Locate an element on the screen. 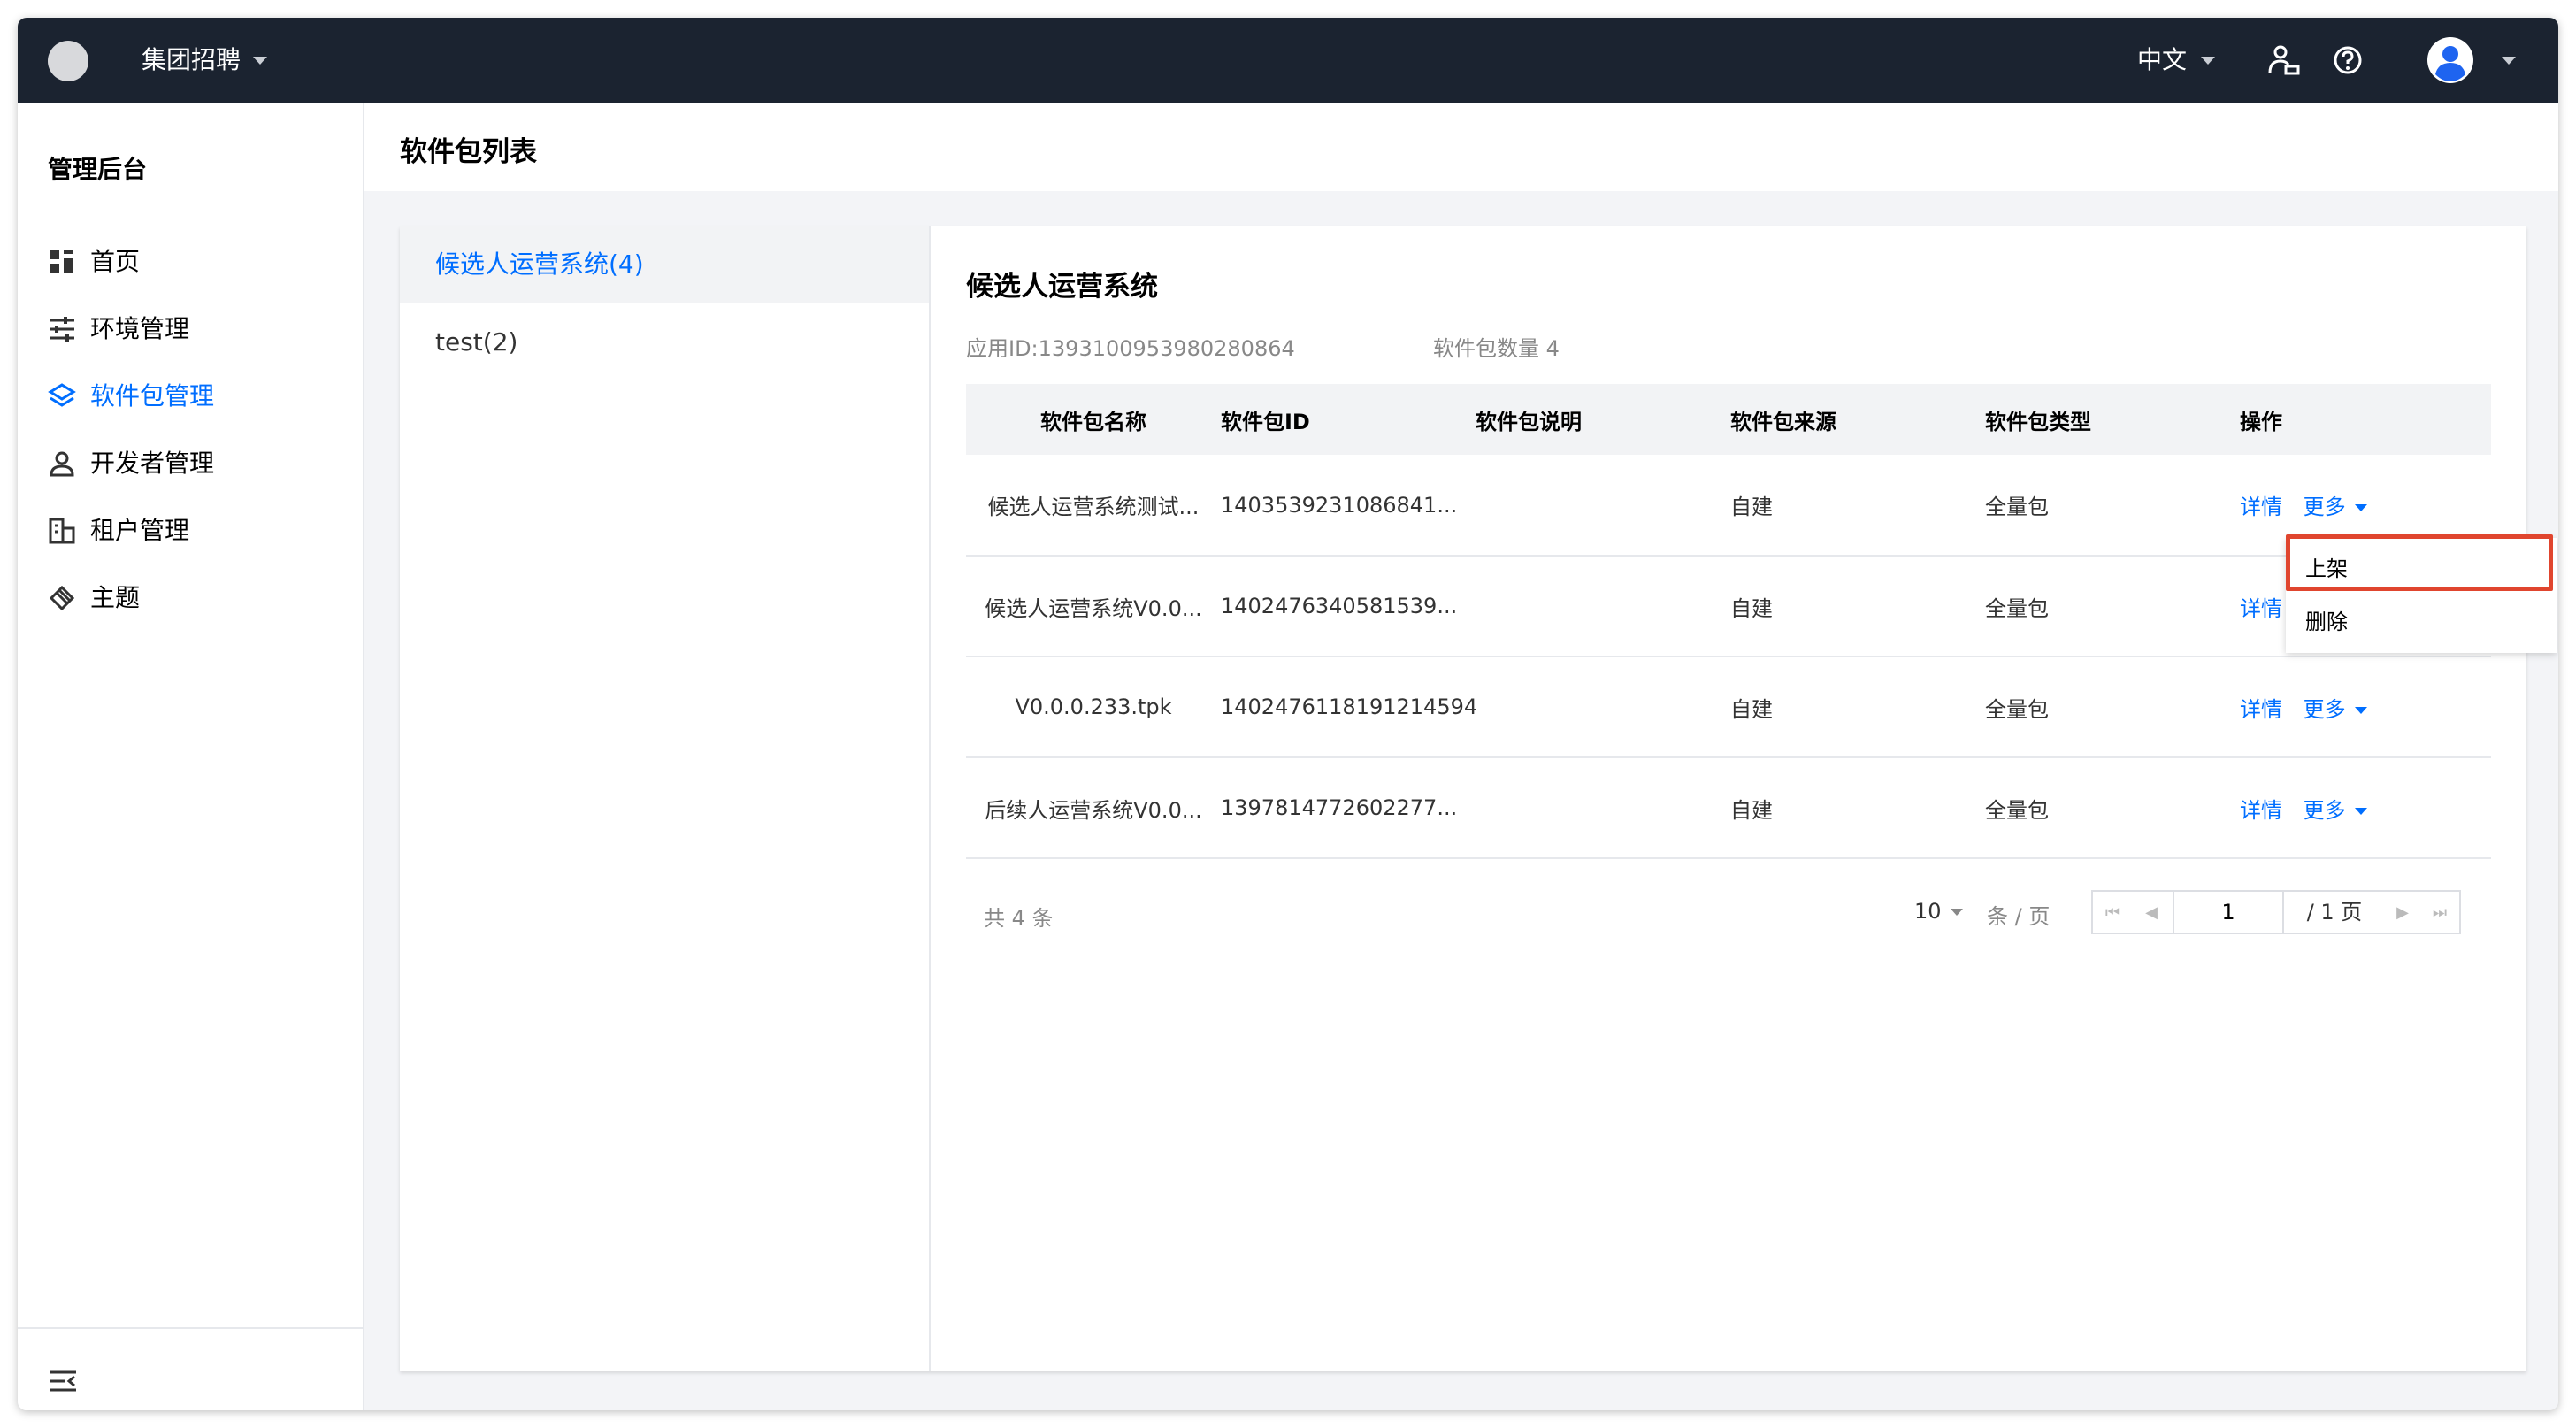  sidebar-item-home: 首页 is located at coordinates (190, 261).